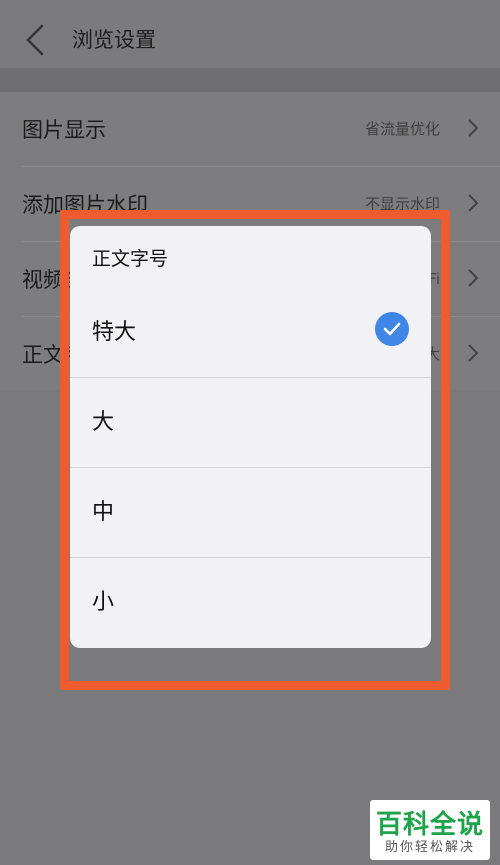  I want to click on dialog-title: 正文字号, so click(130, 259).